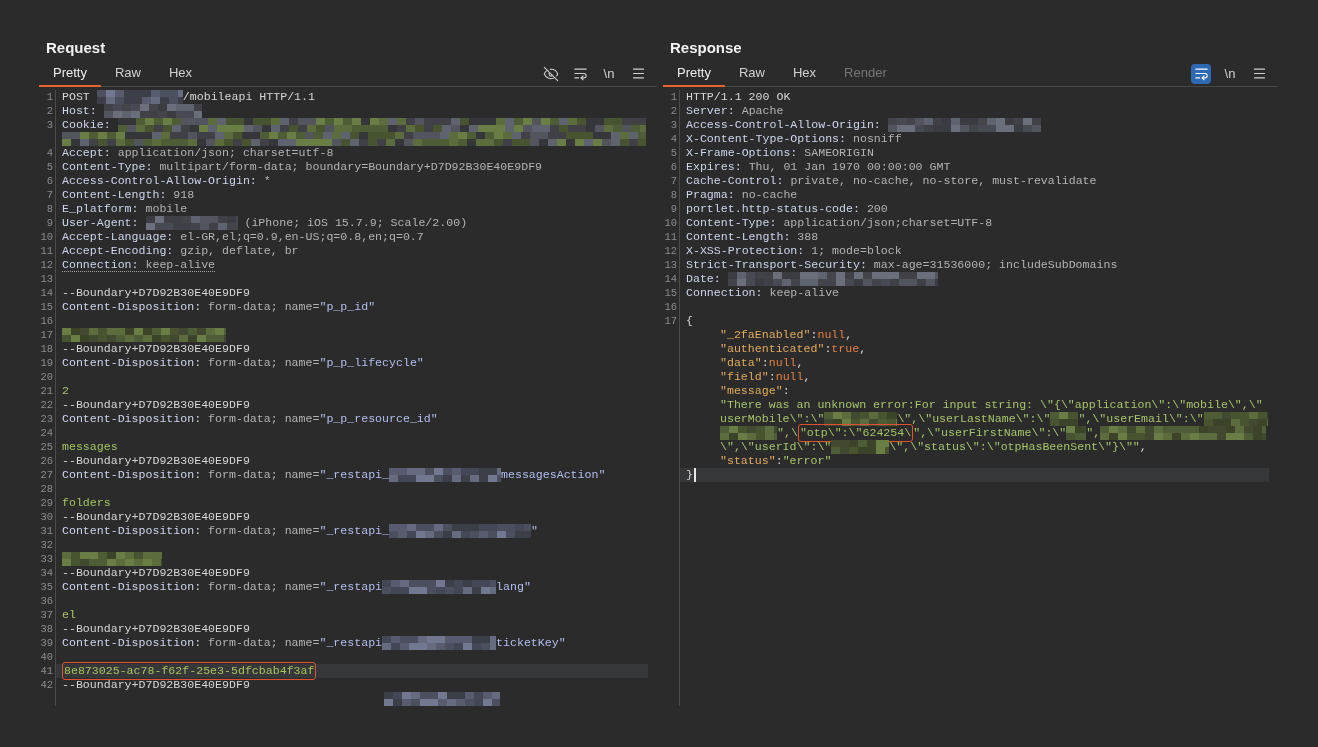 This screenshot has width=1318, height=747. I want to click on code-text: ",\"userFirstName\":\", so click(990, 433).